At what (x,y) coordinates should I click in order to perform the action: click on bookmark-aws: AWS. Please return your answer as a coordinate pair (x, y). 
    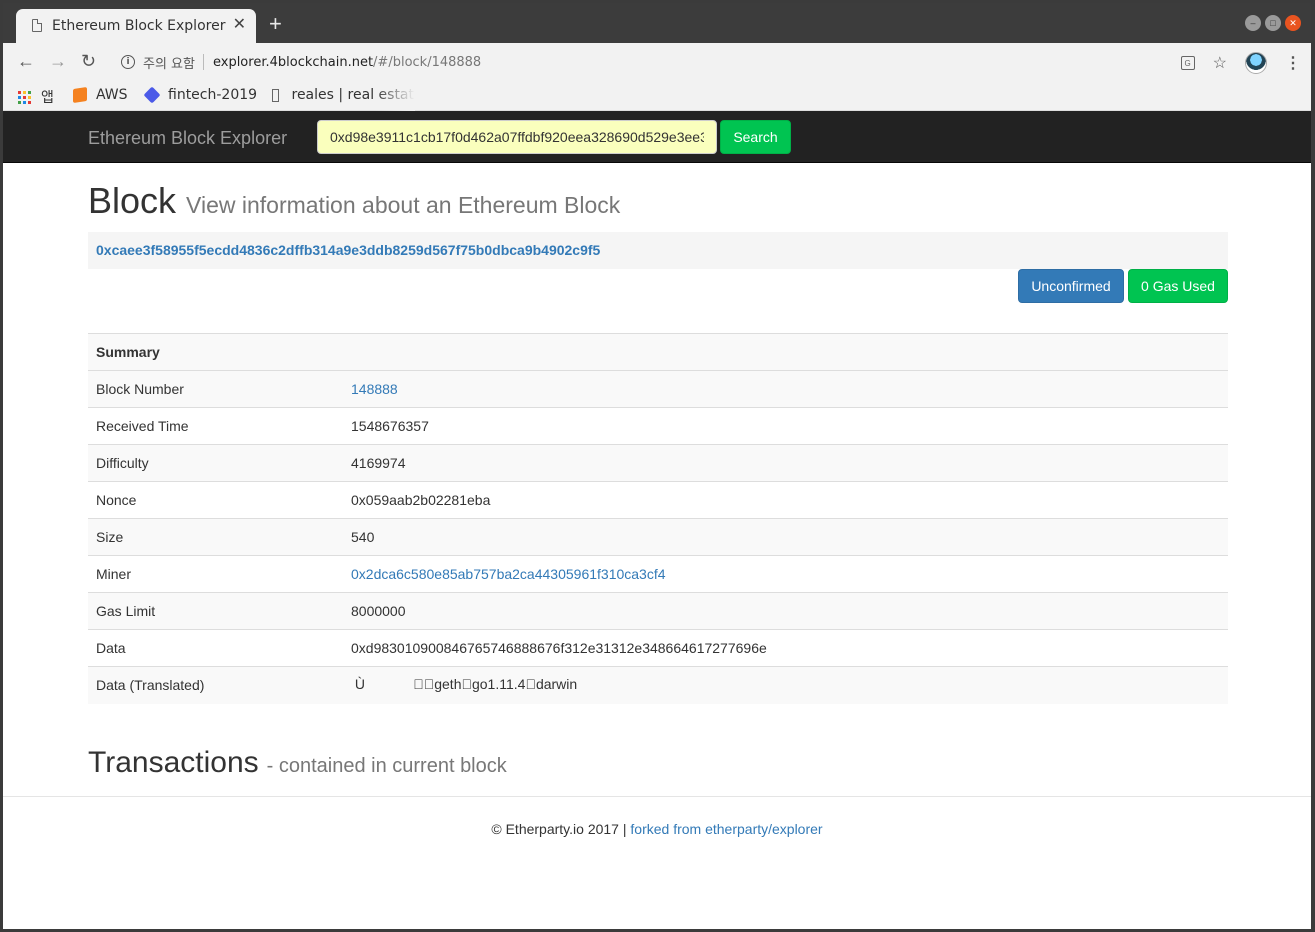
    Looking at the image, I should click on (100, 95).